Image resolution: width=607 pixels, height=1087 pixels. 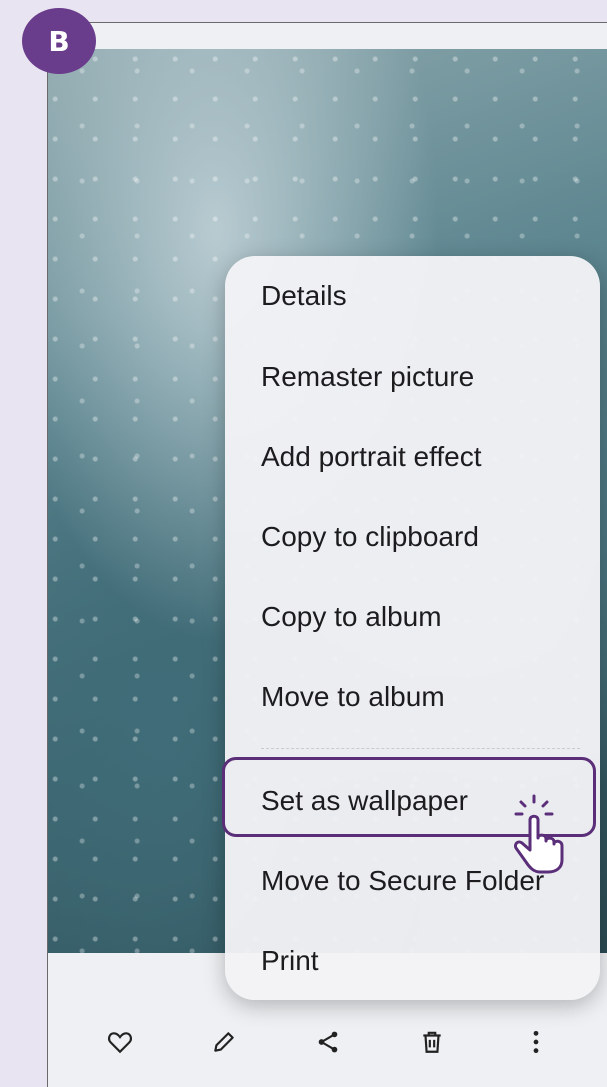 What do you see at coordinates (432, 1042) in the screenshot?
I see `delete-icon` at bounding box center [432, 1042].